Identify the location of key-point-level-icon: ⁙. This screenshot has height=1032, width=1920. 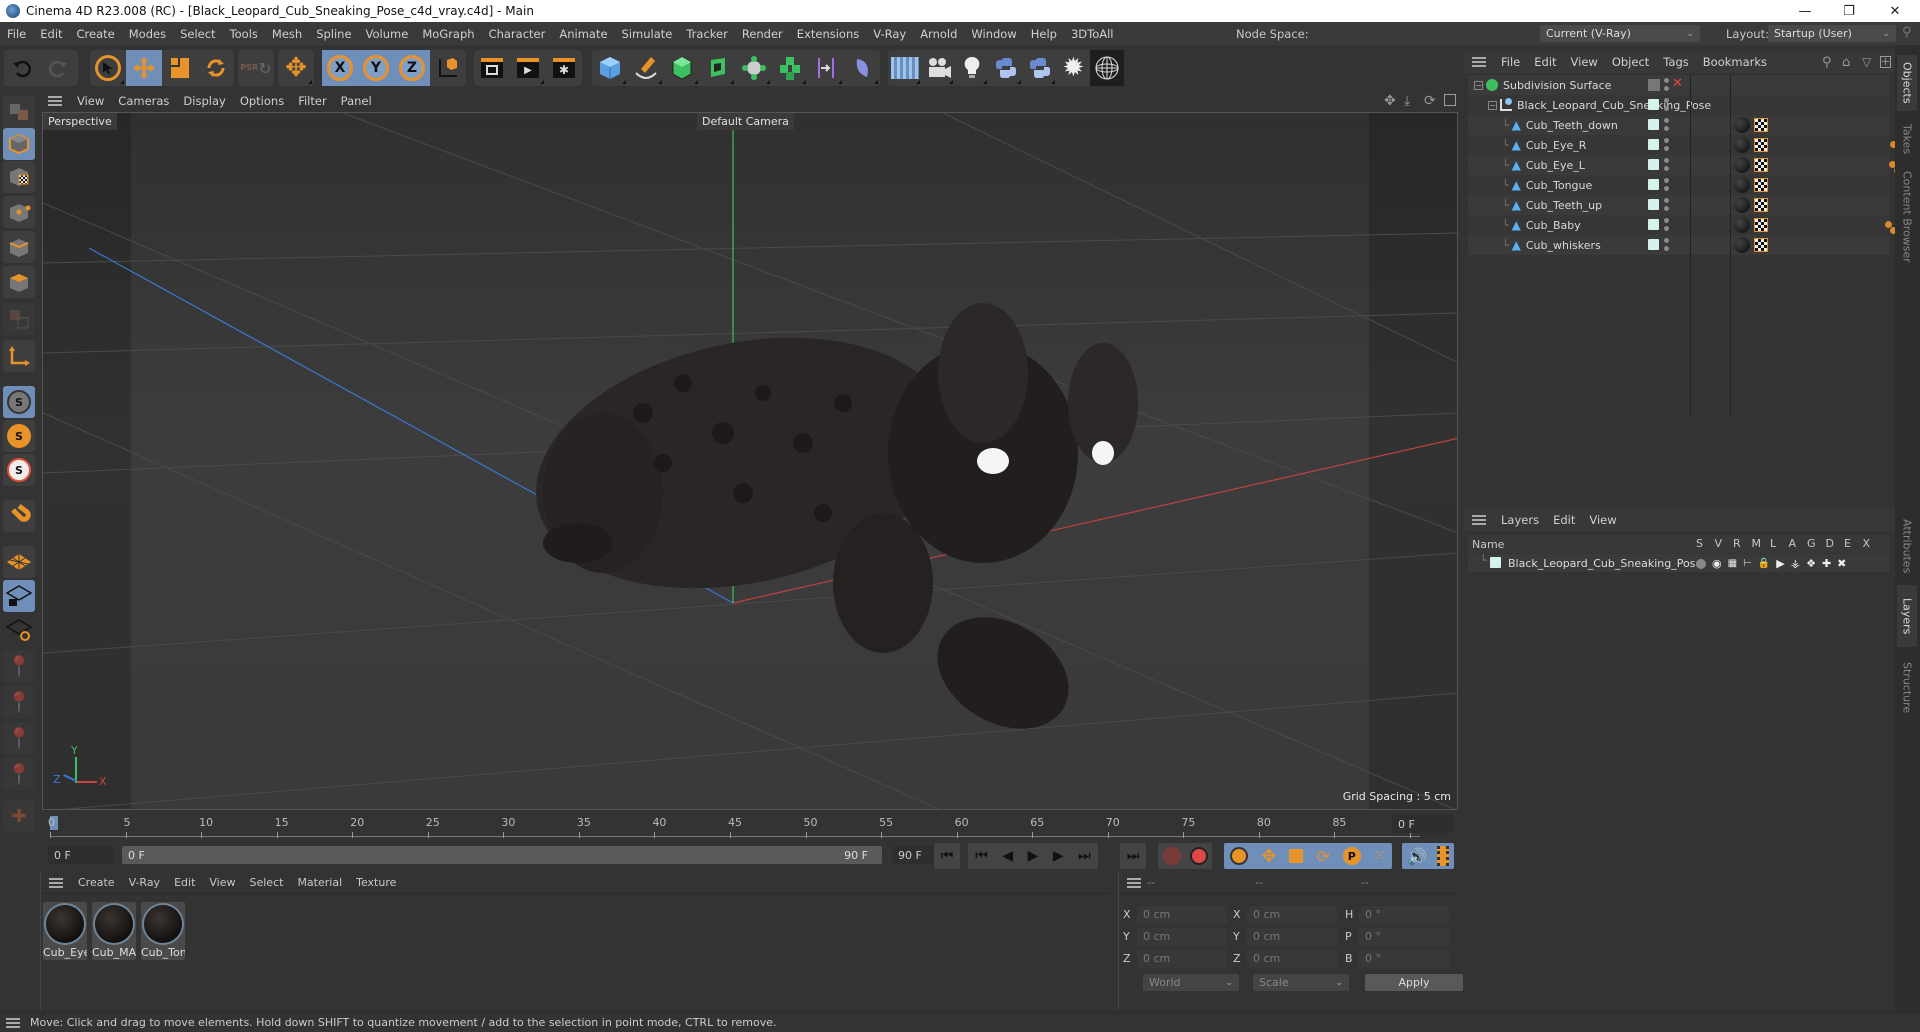
(1380, 856).